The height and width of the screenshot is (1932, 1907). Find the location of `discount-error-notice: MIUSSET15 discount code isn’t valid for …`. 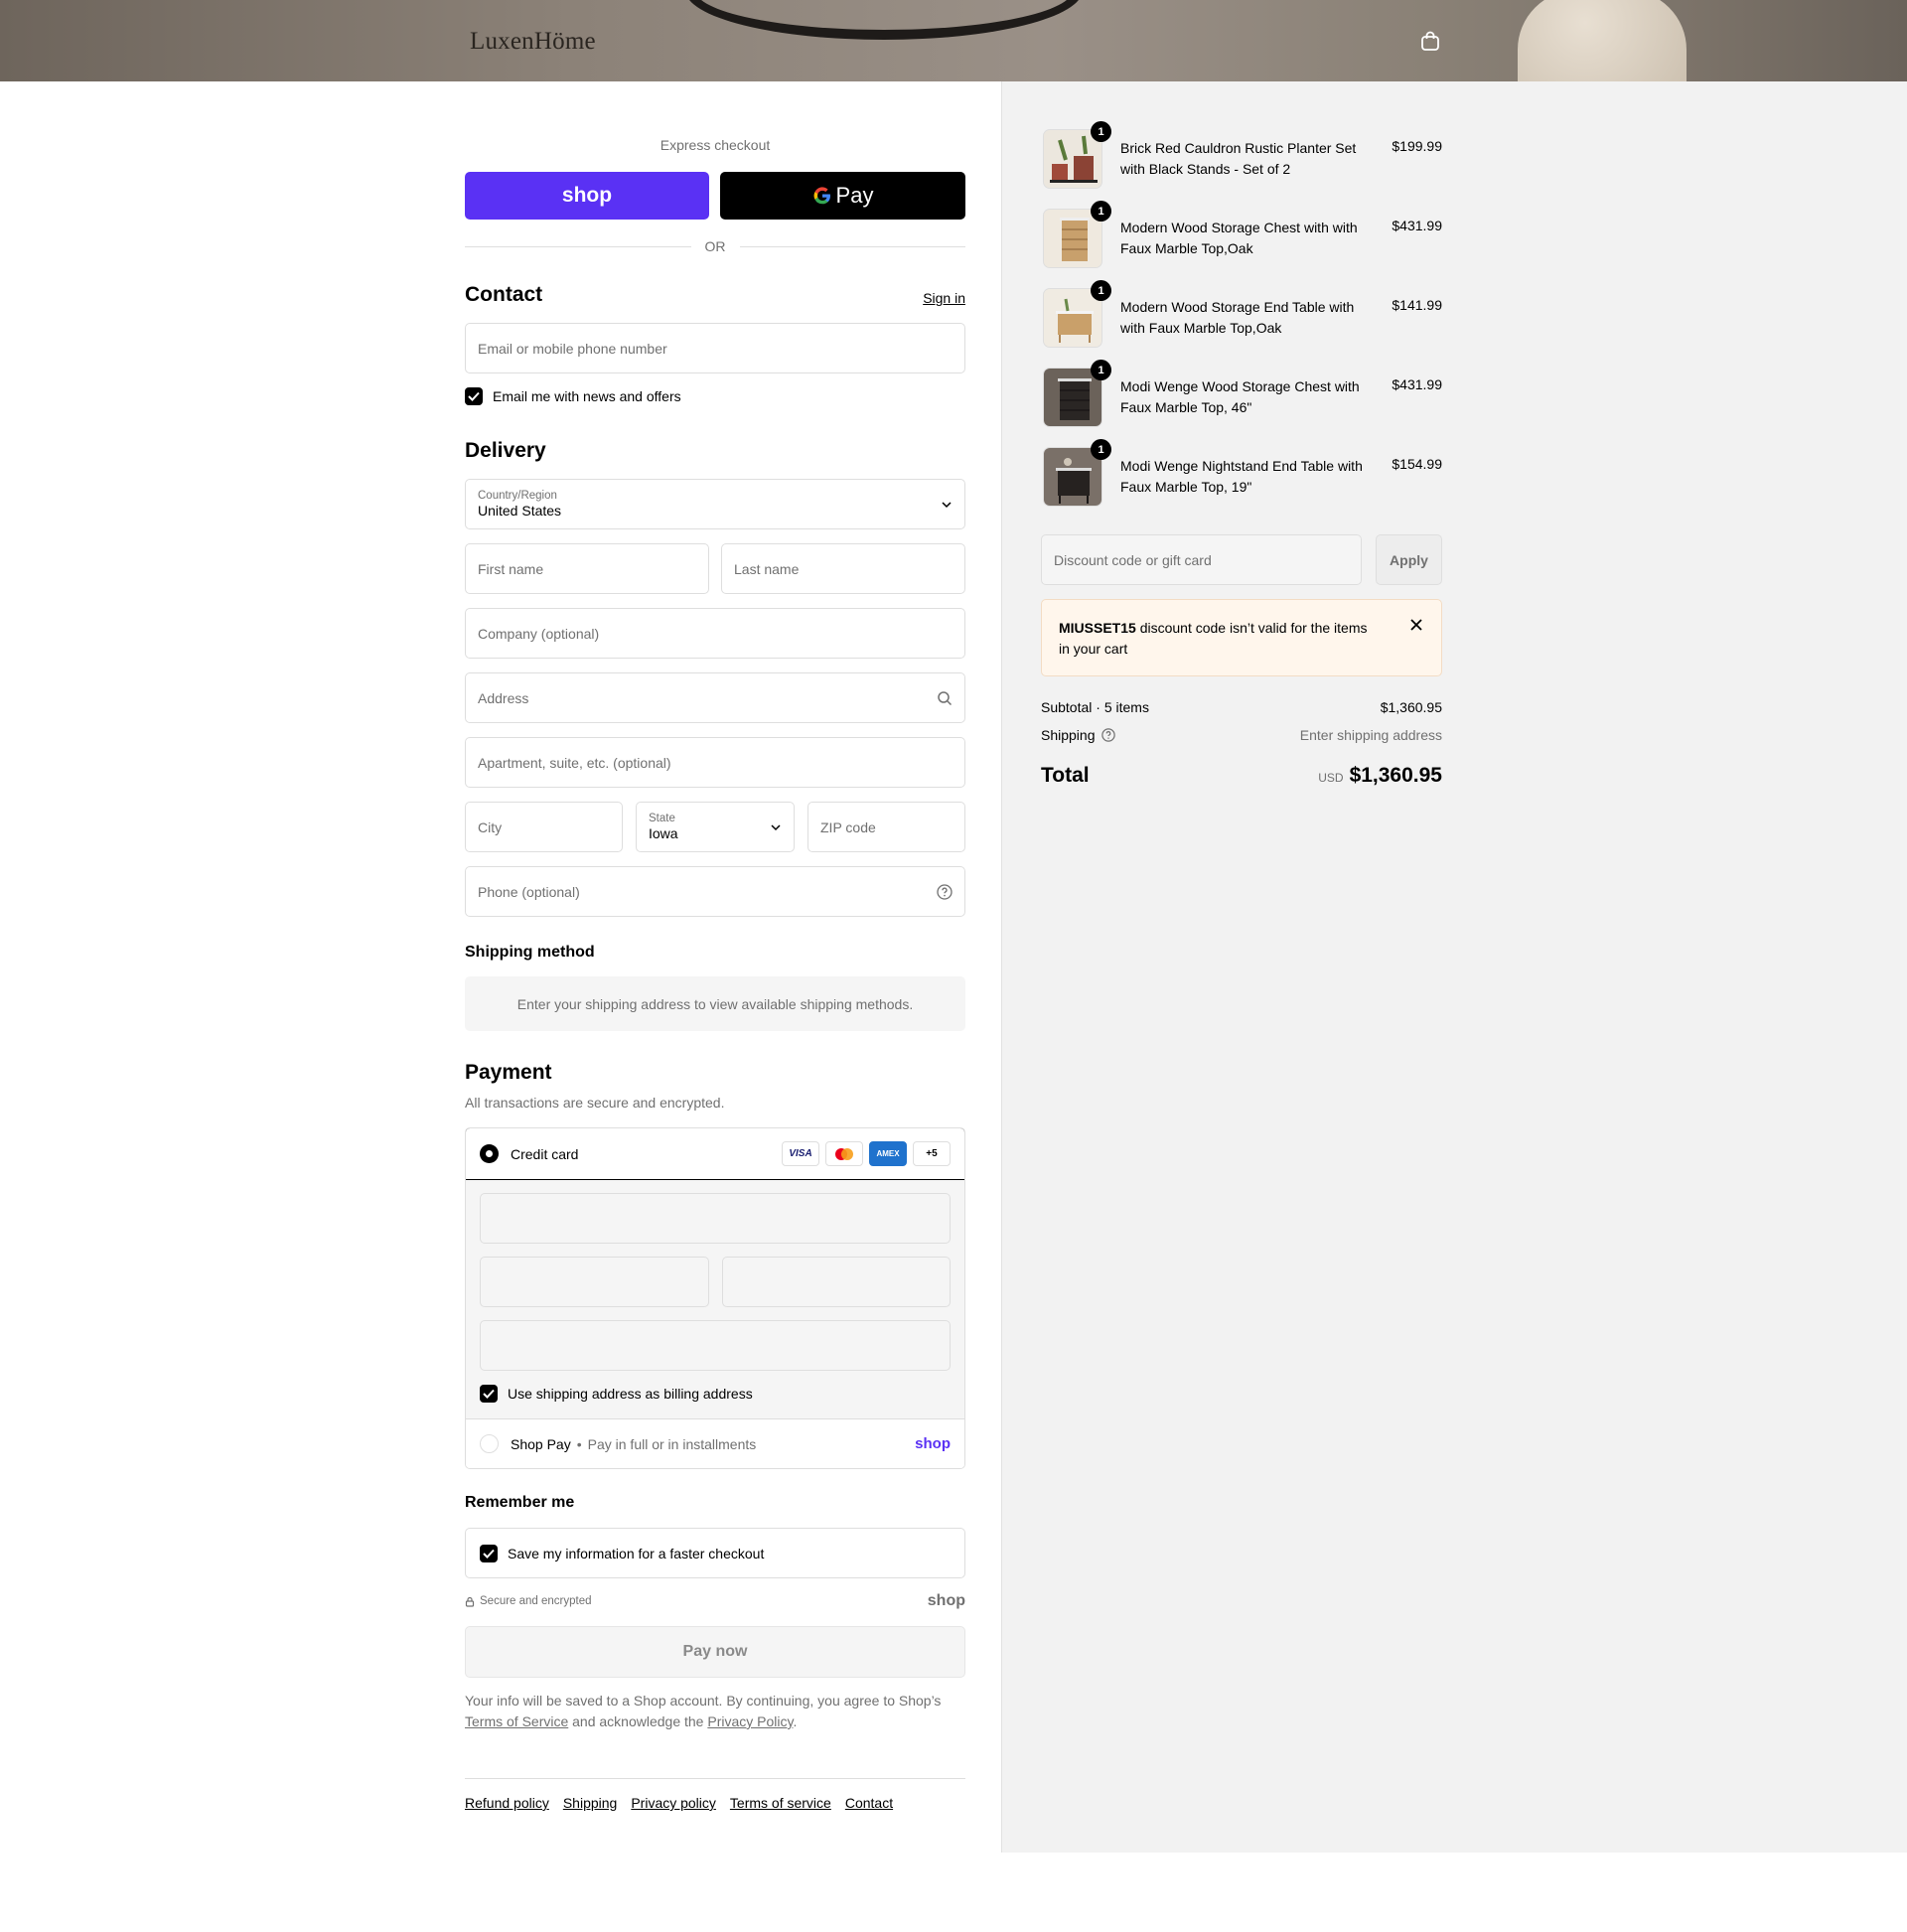

discount-error-notice: MIUSSET15 discount code isn’t valid for … is located at coordinates (1241, 637).